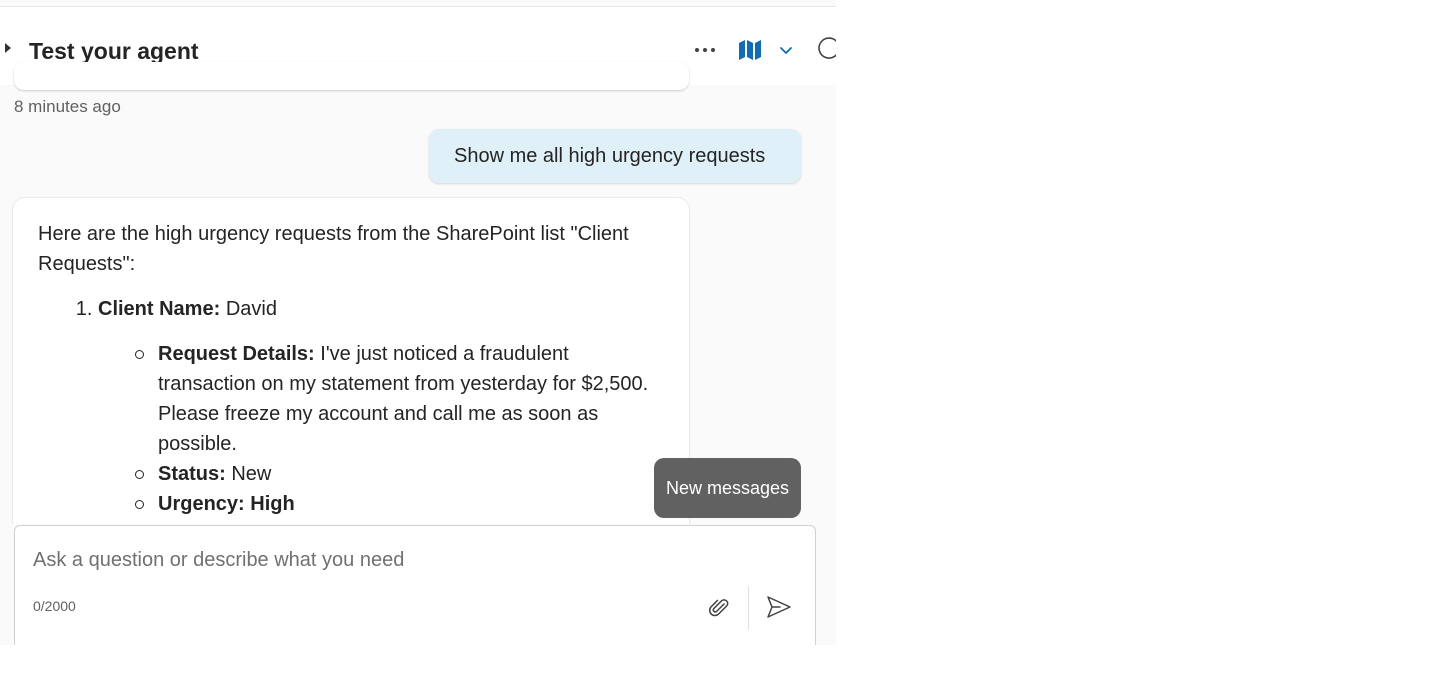 The height and width of the screenshot is (695, 1433). I want to click on client-name-value: David, so click(251, 309).